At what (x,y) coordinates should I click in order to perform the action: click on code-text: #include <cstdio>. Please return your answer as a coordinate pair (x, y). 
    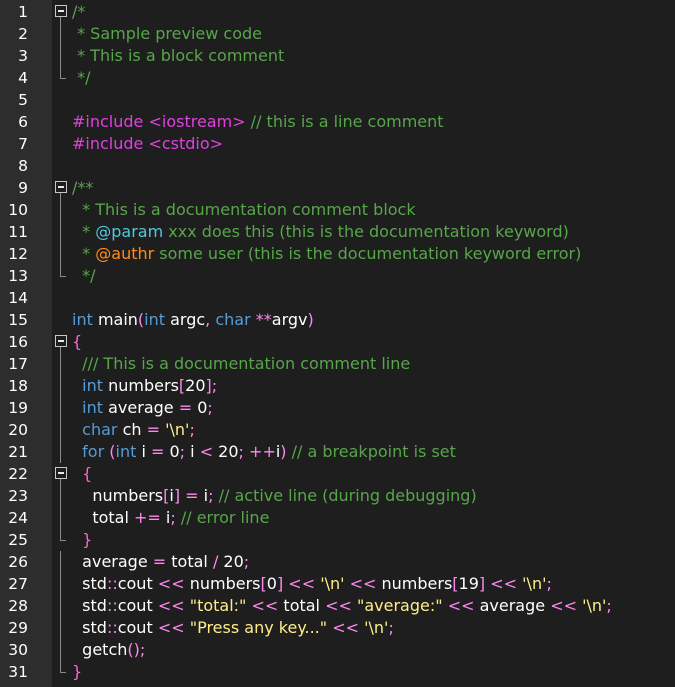
    Looking at the image, I should click on (147, 144).